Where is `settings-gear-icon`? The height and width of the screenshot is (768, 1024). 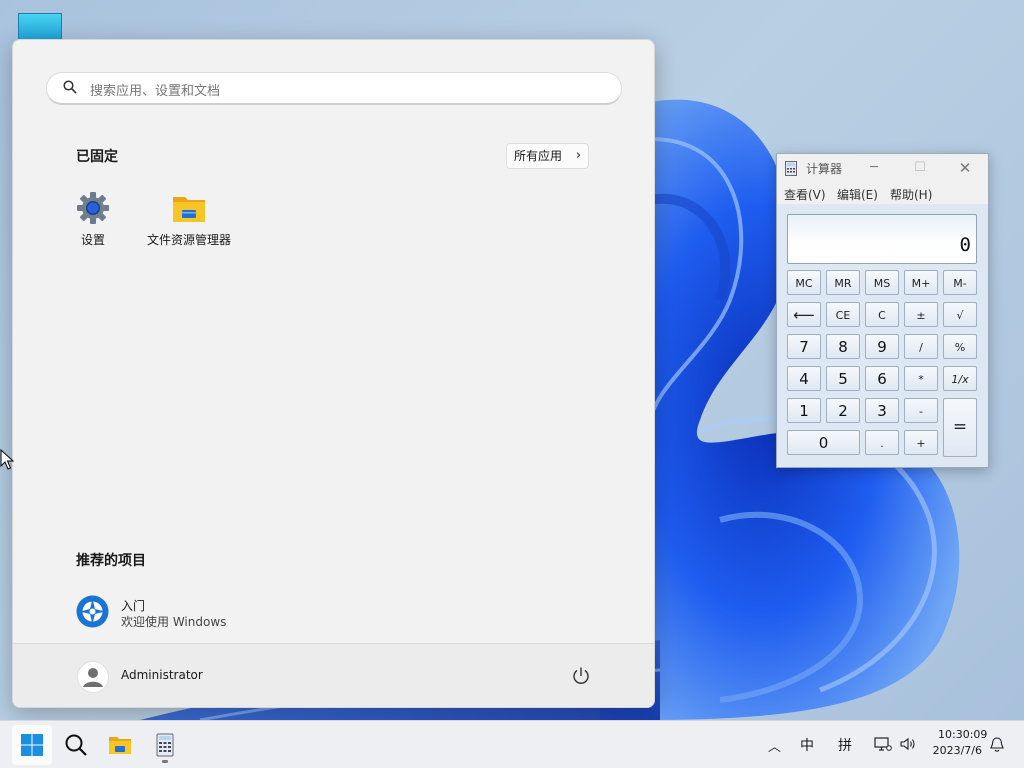
settings-gear-icon is located at coordinates (93, 208).